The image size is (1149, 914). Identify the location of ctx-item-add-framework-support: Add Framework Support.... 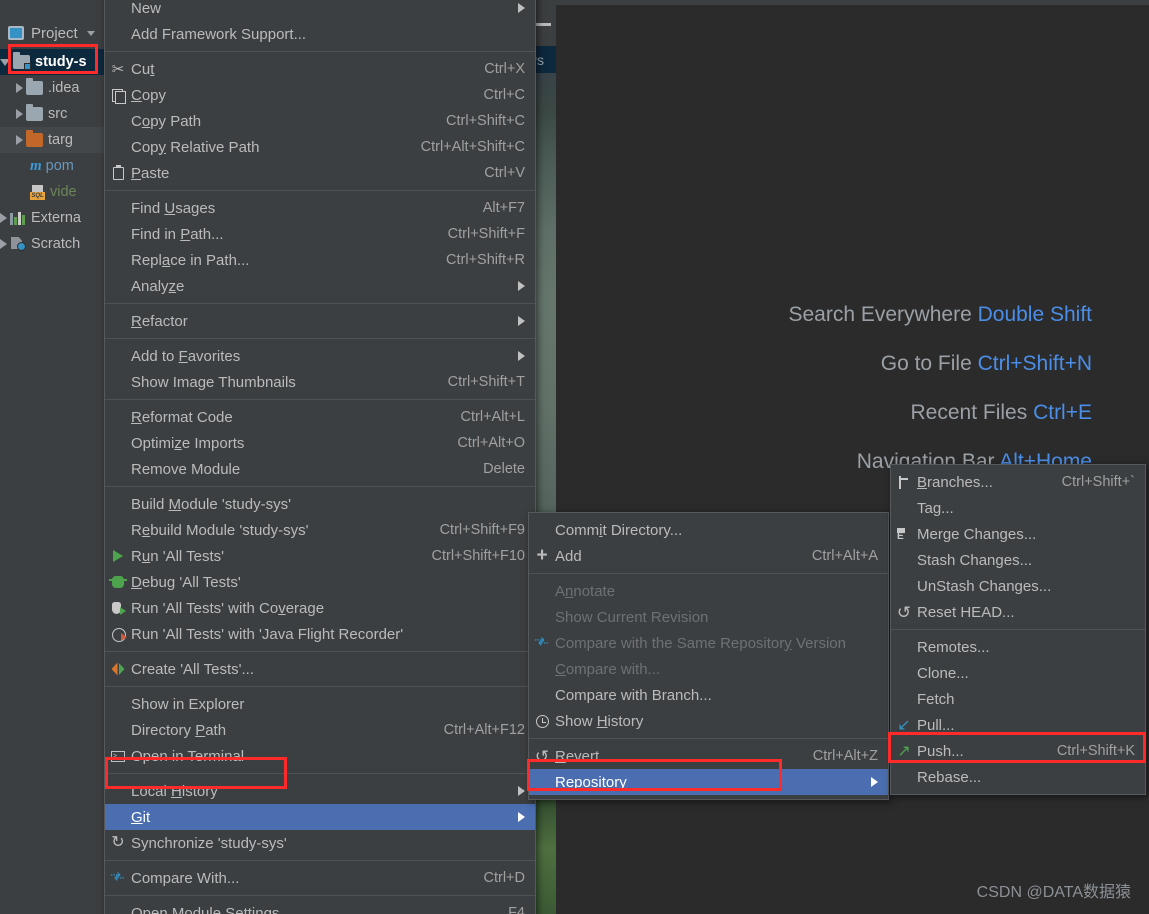
(320, 34).